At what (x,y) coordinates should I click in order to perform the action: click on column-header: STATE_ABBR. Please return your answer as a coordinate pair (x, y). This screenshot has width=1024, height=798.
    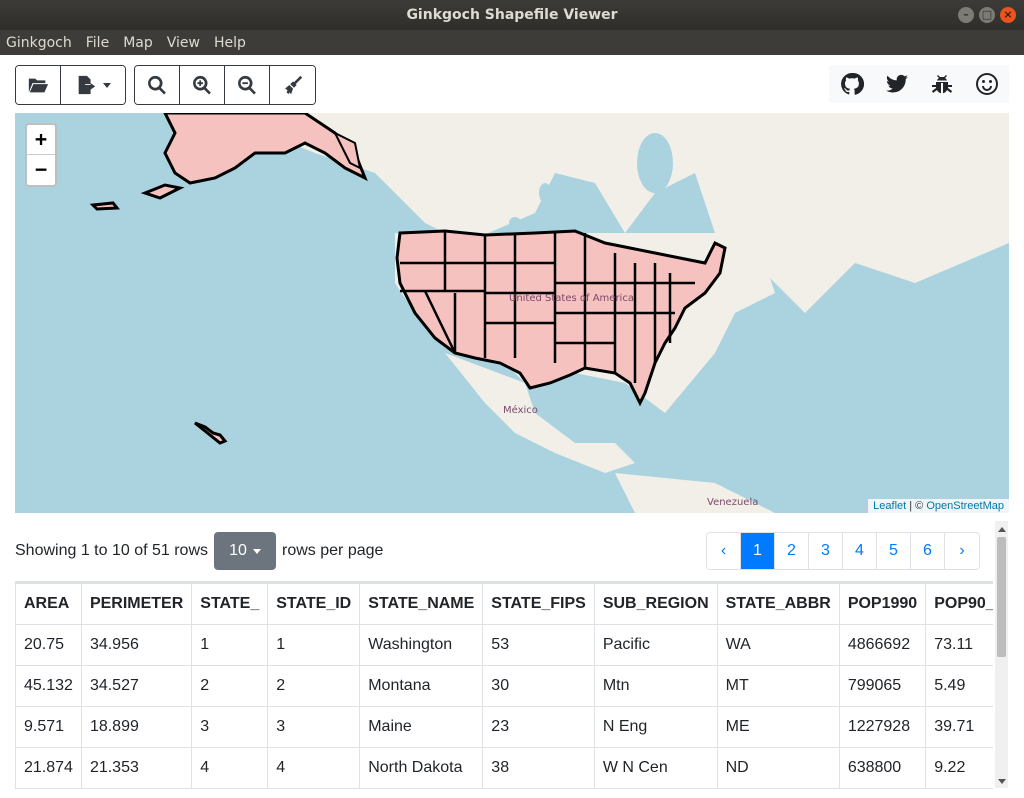
    Looking at the image, I should click on (778, 604).